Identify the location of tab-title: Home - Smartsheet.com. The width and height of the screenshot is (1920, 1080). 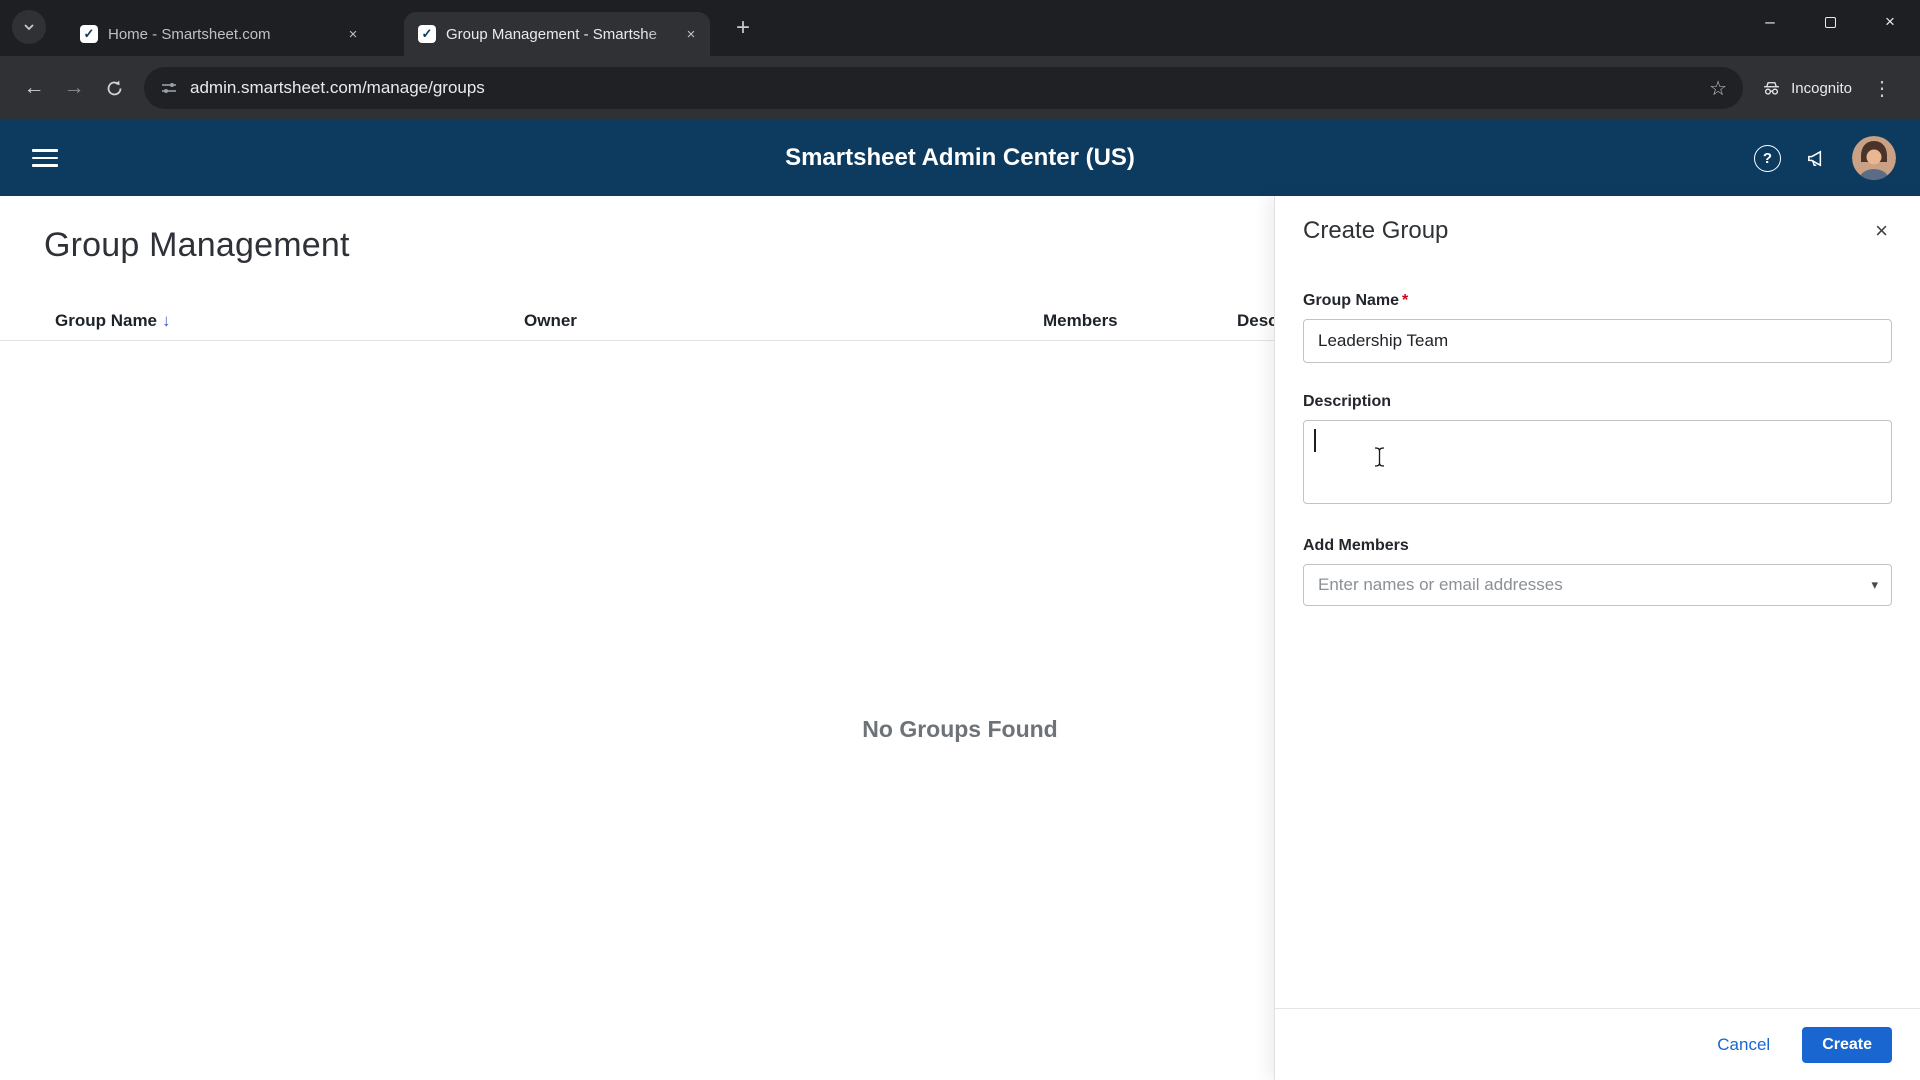
(189, 34).